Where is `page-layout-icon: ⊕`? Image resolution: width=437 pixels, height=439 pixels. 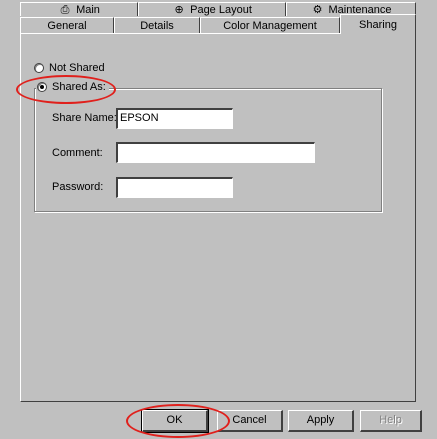 page-layout-icon: ⊕ is located at coordinates (179, 10).